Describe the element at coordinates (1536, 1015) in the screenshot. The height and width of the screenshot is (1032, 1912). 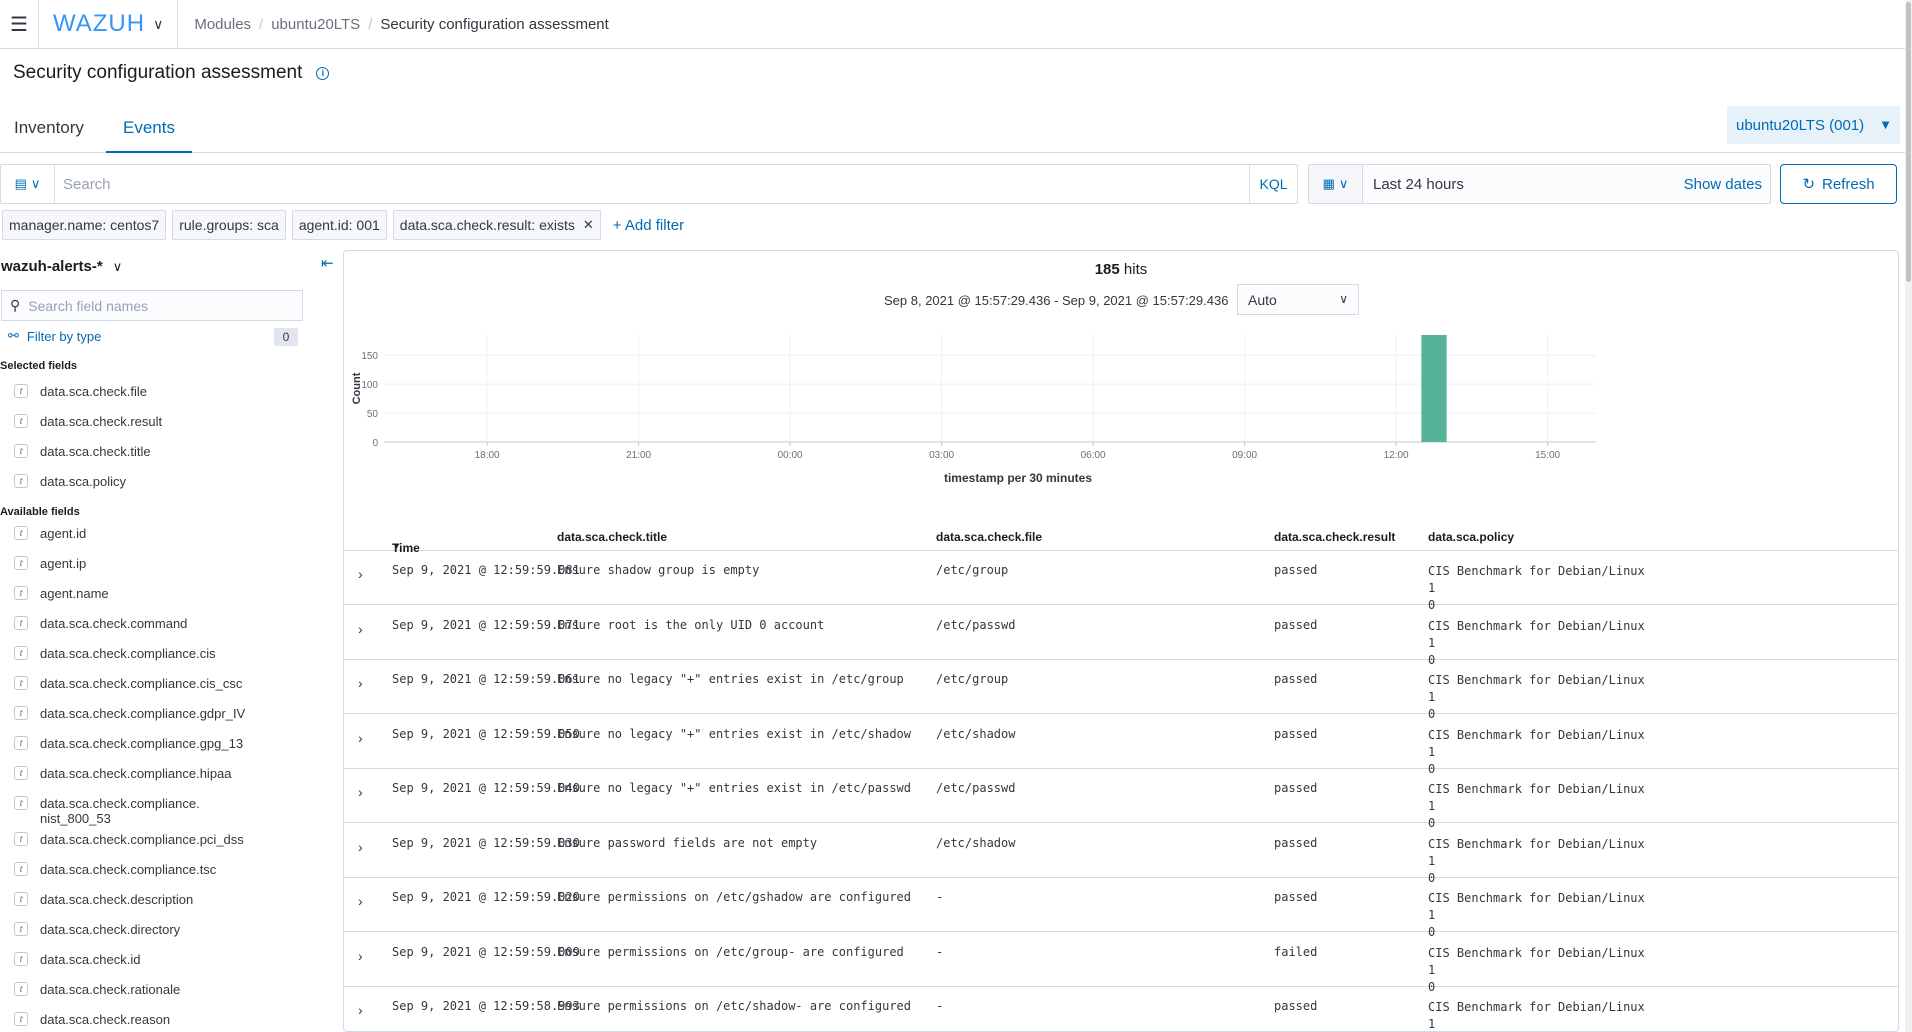
I see `cell-policy: CIS Benchmark for Debian/Linux 1 0` at that location.